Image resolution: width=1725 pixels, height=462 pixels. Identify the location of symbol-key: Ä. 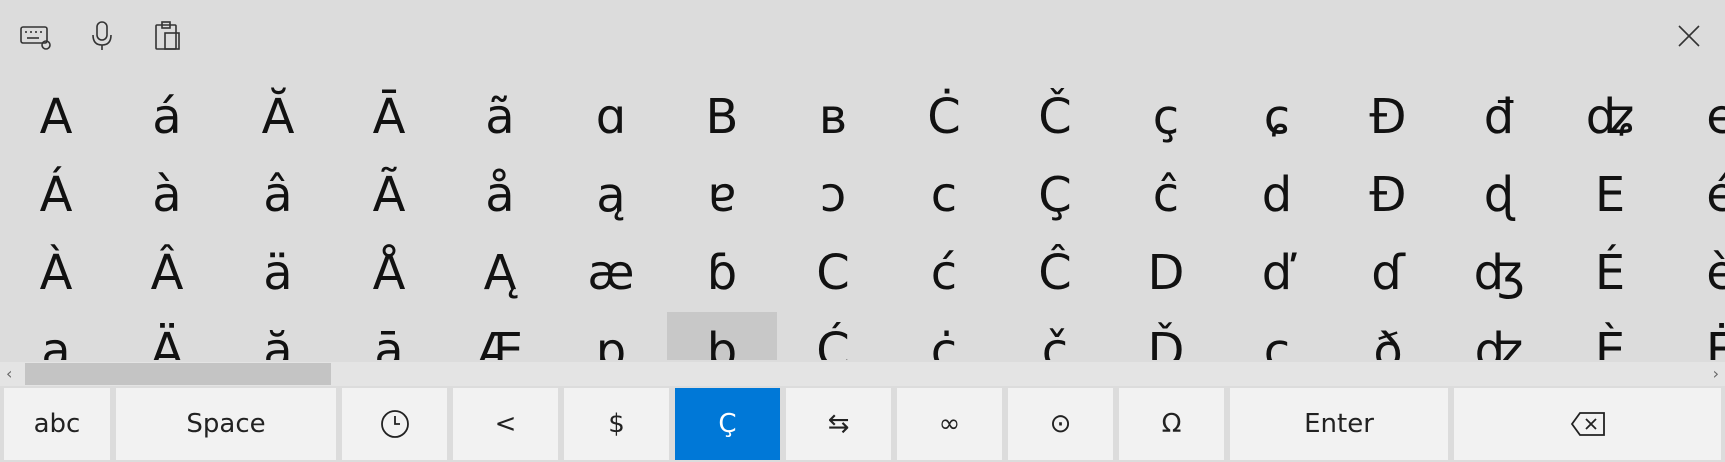
(167, 336).